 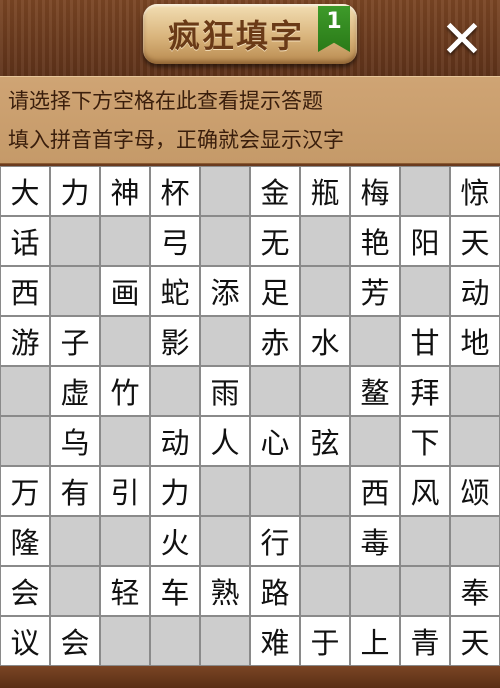 I want to click on game-title: 疯狂填字, so click(x=235, y=36).